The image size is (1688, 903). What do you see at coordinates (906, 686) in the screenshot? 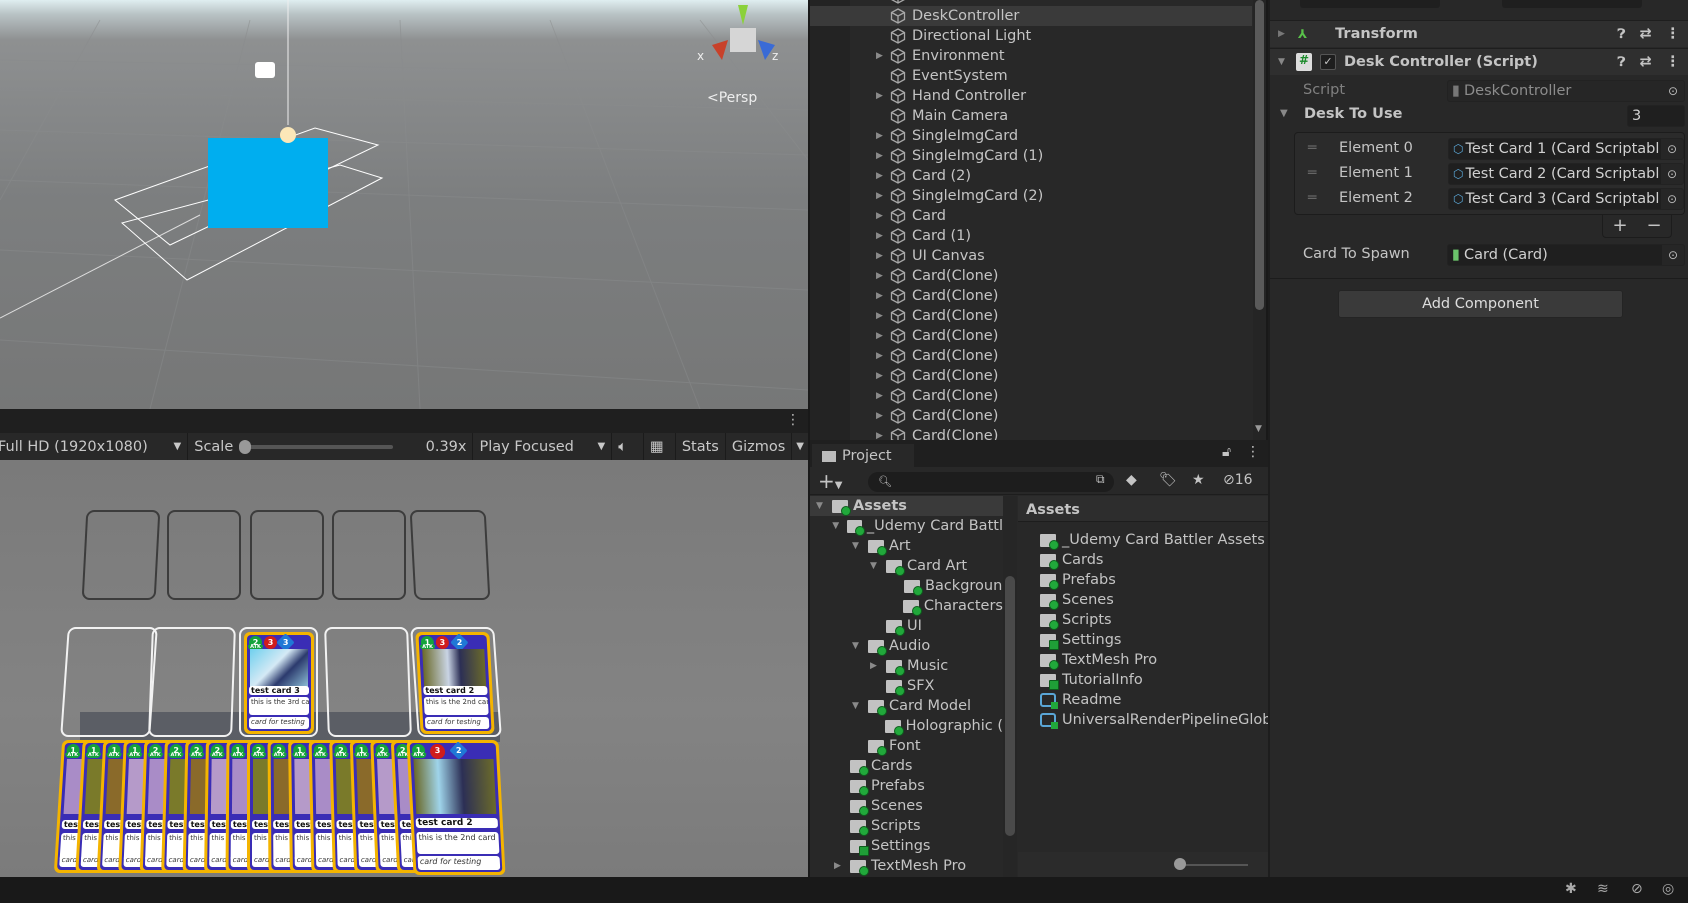
I see `project-tree-item: SFX` at bounding box center [906, 686].